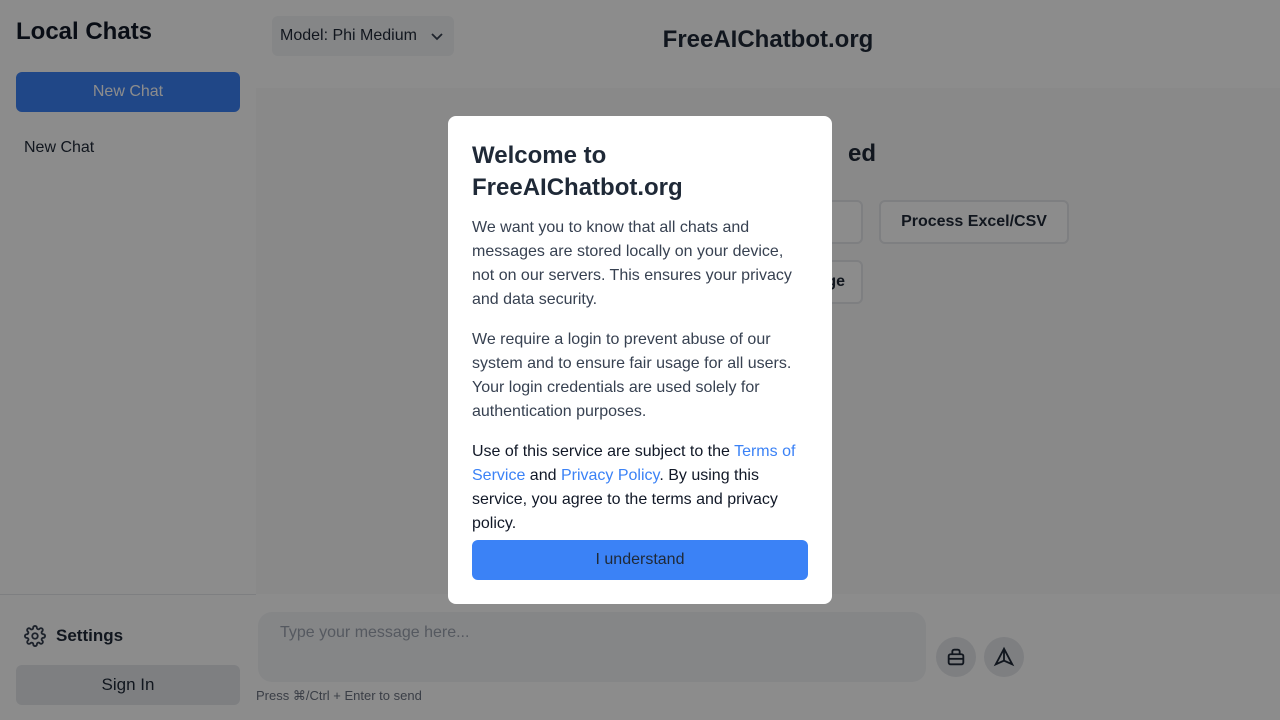 The height and width of the screenshot is (720, 1280). What do you see at coordinates (577, 171) in the screenshot?
I see `modal-title: Welcome to FreeAIChatbot.org` at bounding box center [577, 171].